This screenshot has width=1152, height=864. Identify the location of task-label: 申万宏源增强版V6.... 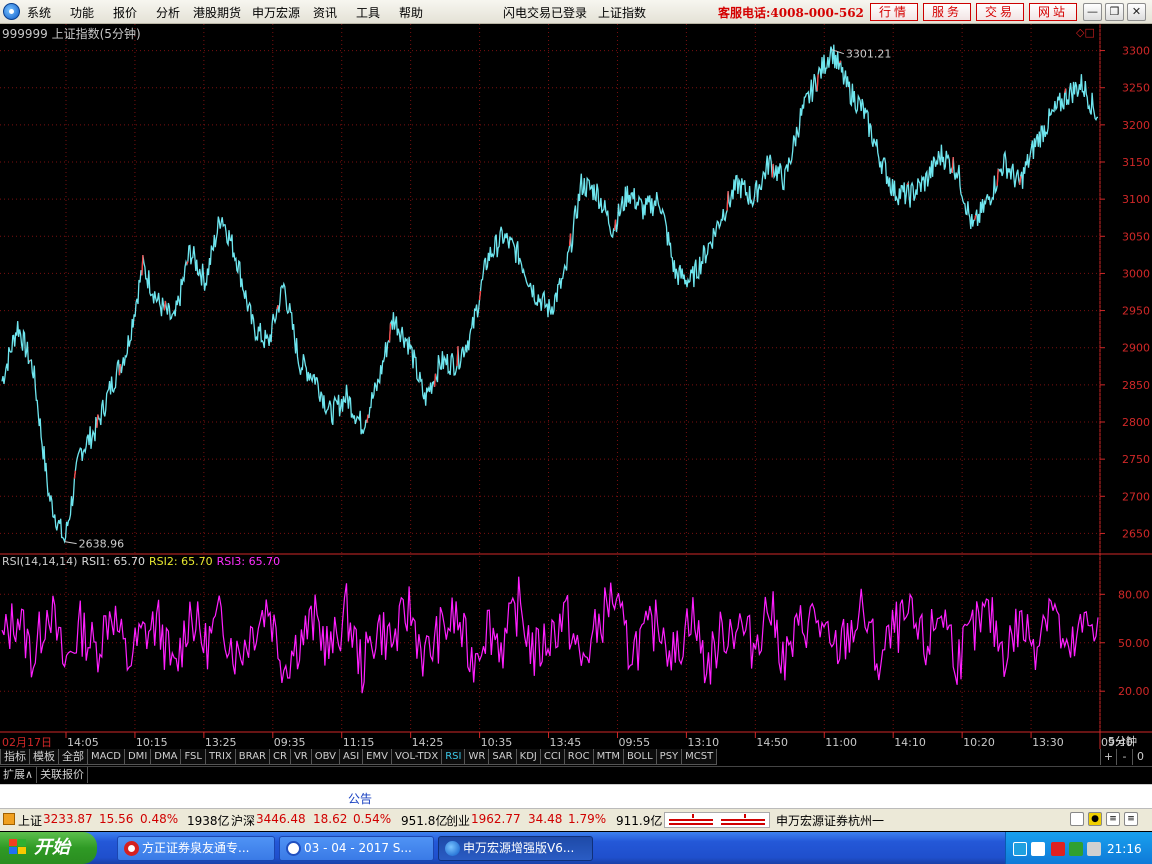
(519, 848).